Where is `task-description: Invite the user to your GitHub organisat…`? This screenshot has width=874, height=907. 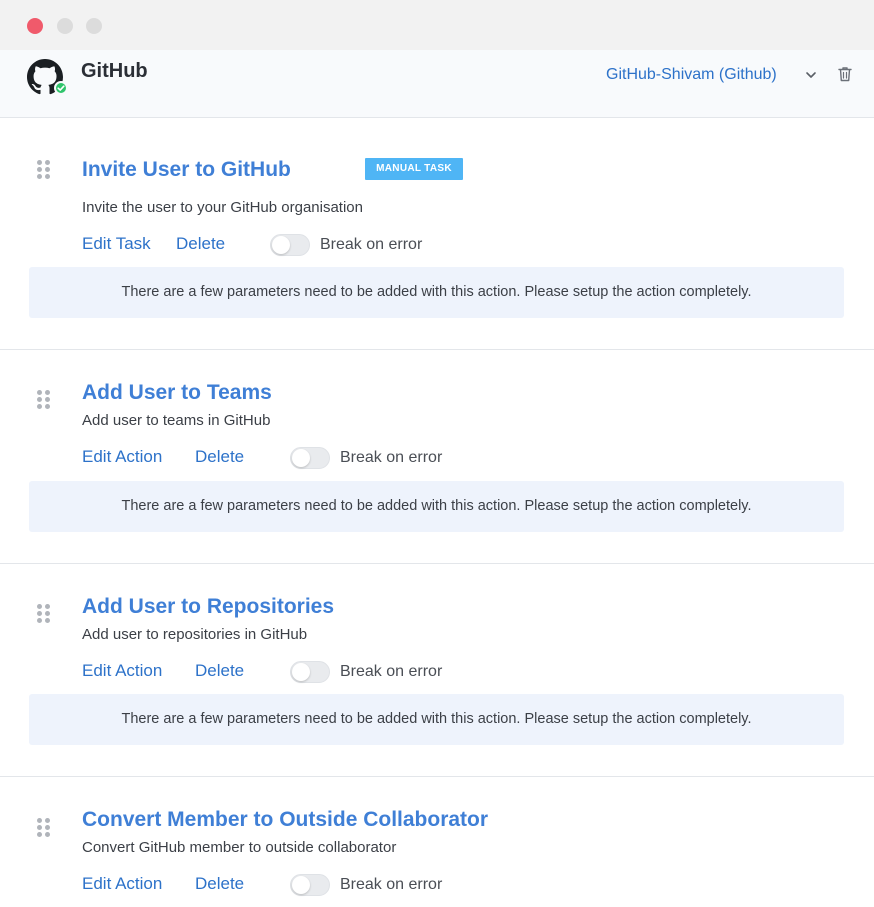
task-description: Invite the user to your GitHub organisat… is located at coordinates (222, 207).